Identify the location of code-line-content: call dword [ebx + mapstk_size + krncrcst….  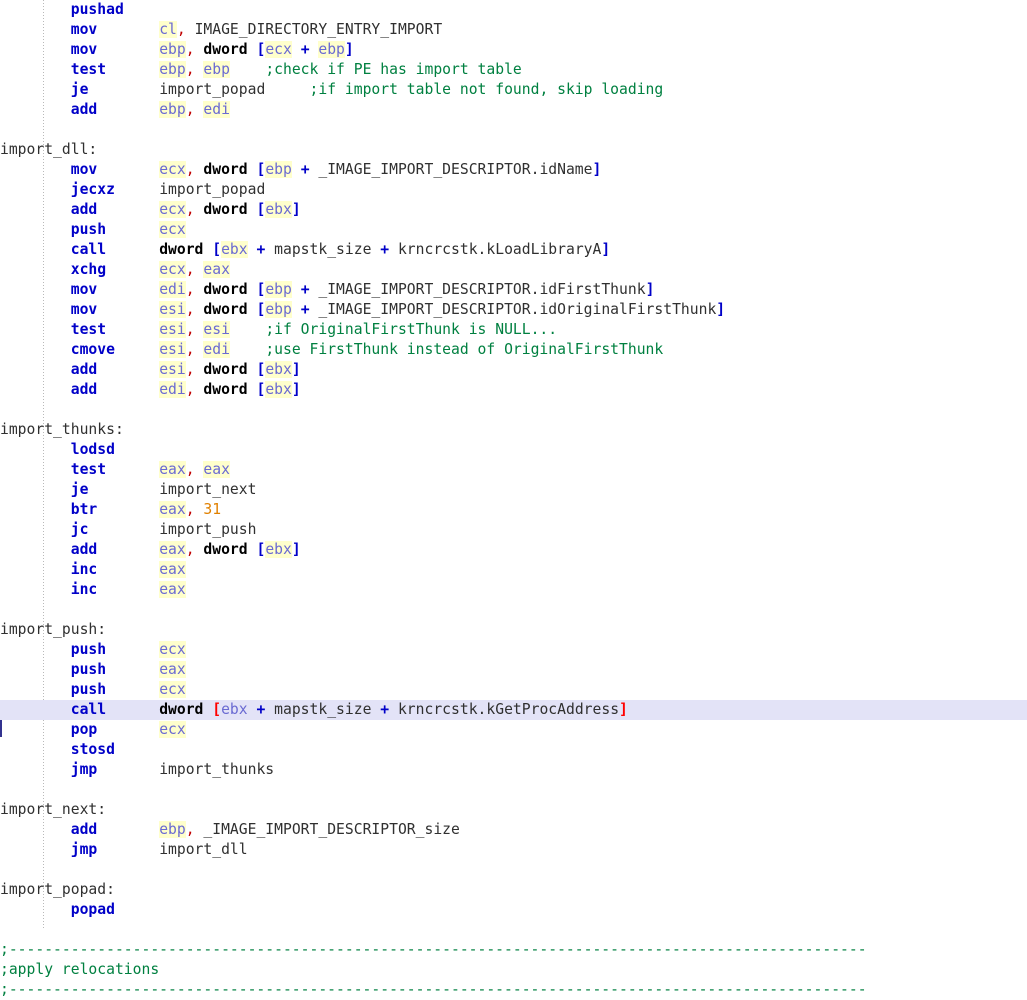
(513, 710).